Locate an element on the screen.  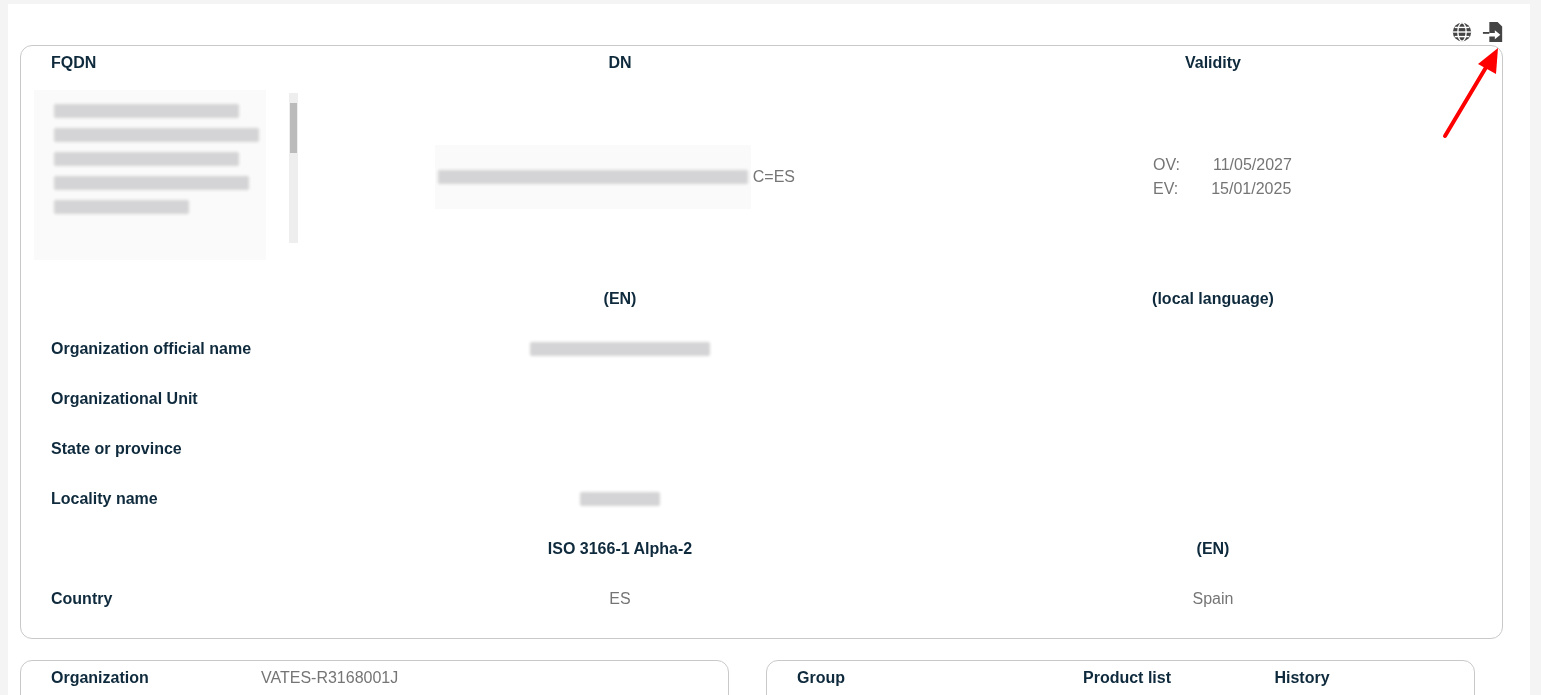
field-label: Country is located at coordinates (82, 599).